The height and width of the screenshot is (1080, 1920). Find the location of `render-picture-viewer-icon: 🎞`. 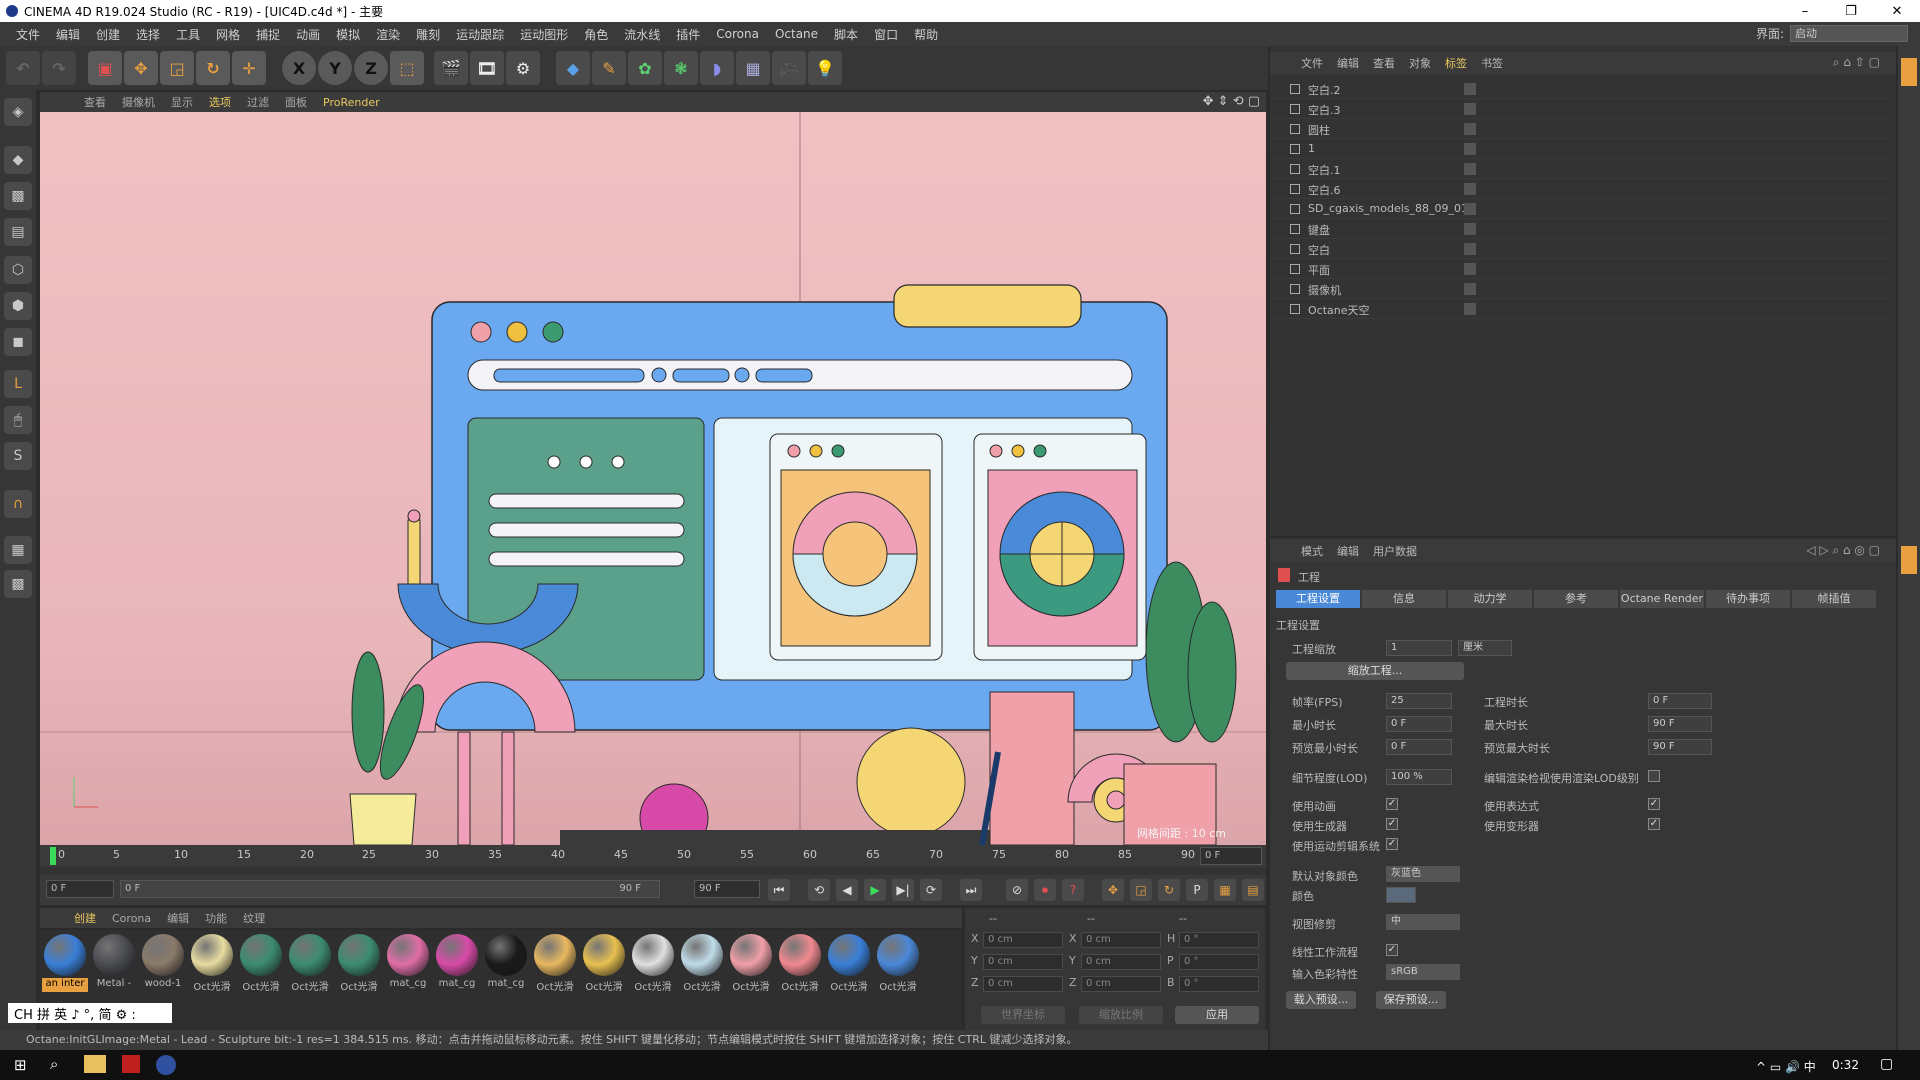

render-picture-viewer-icon: 🎞 is located at coordinates (487, 68).